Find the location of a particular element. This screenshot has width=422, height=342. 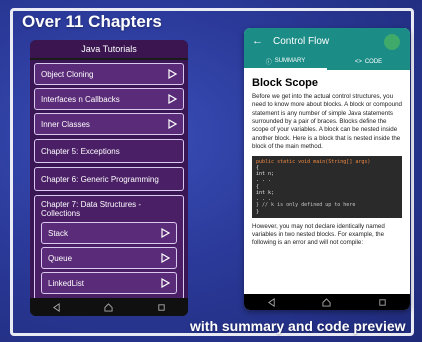

chapter-generic-programming: Chapter 6: Generic Programming is located at coordinates (109, 179).